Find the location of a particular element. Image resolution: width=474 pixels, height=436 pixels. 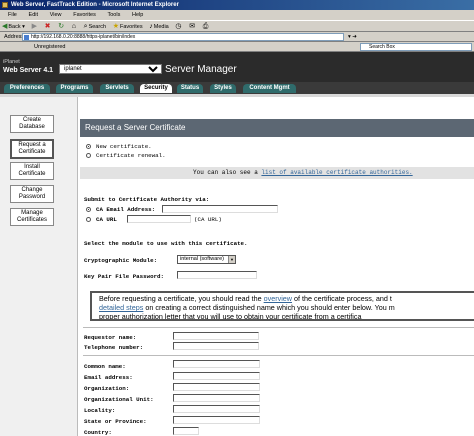

tab-content-mgmt: Content Mgmt is located at coordinates (269, 88).